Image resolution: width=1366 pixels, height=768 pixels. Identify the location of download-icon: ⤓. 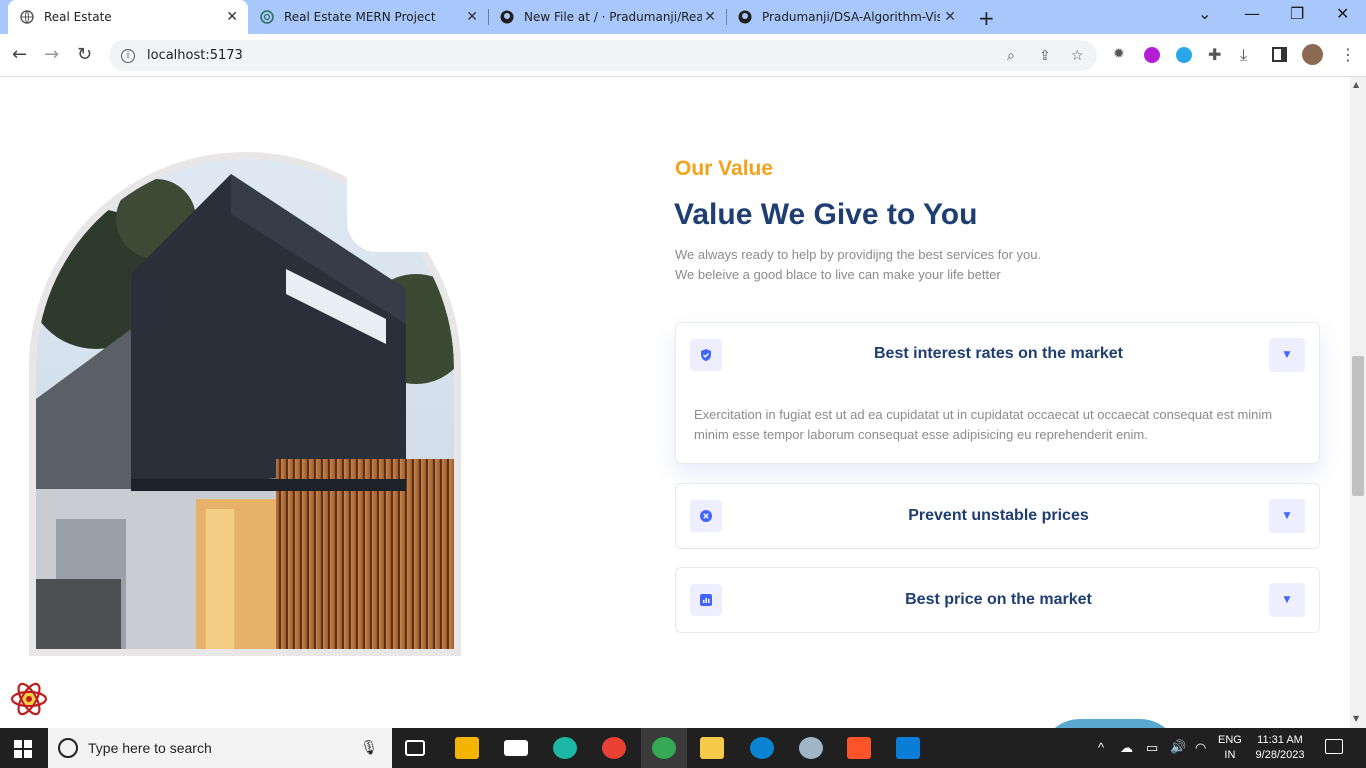
(1243, 55).